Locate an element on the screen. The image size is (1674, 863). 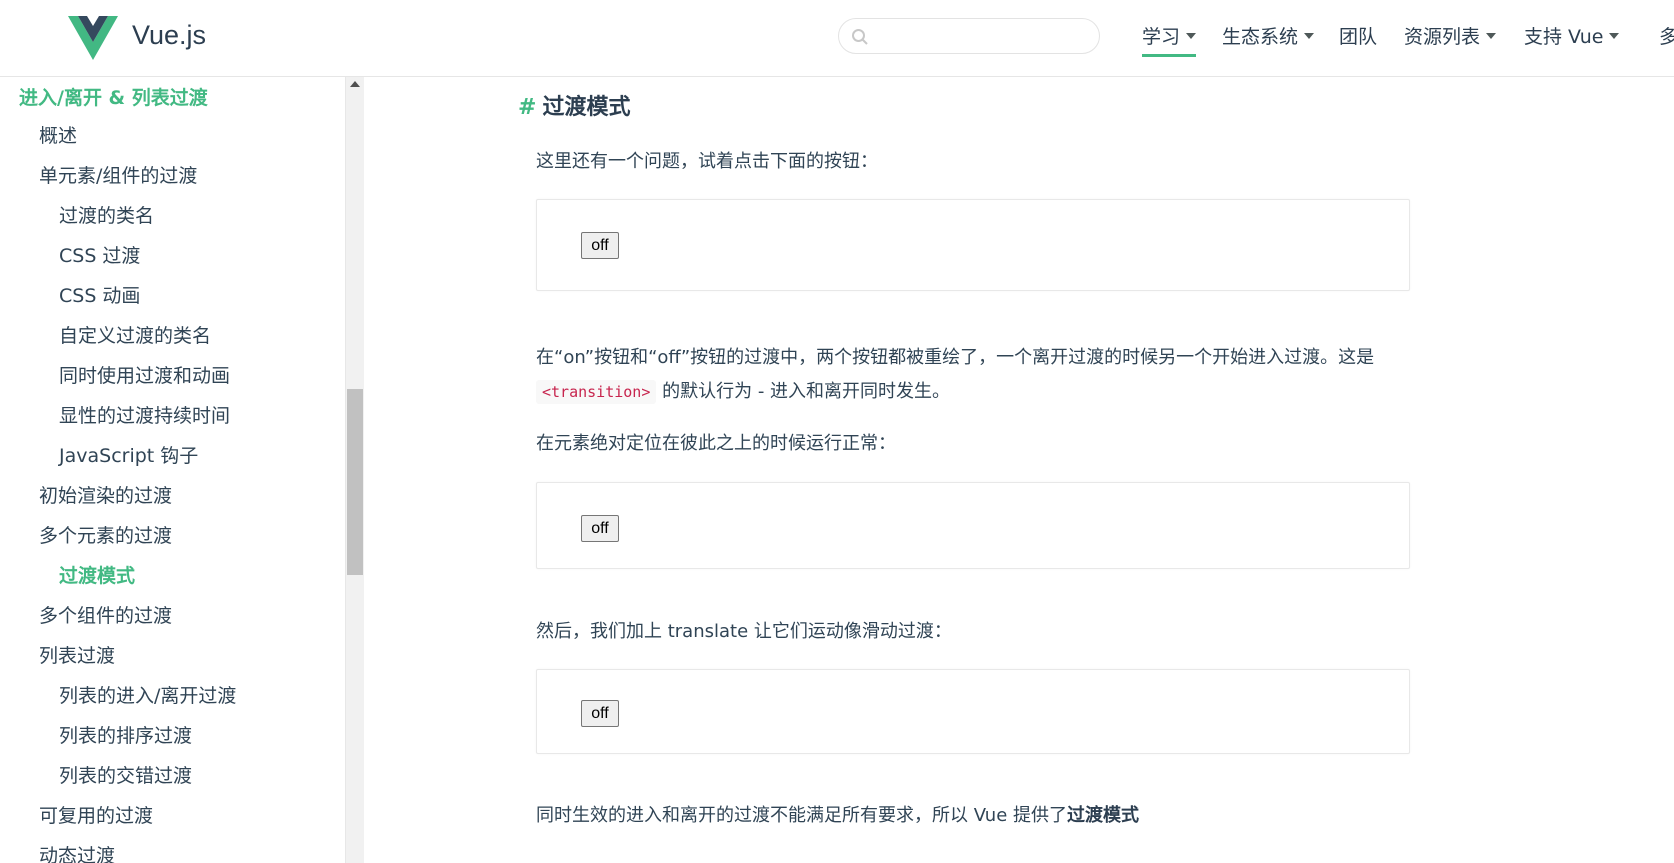
demo-1-toggle-button: off is located at coordinates (600, 245).